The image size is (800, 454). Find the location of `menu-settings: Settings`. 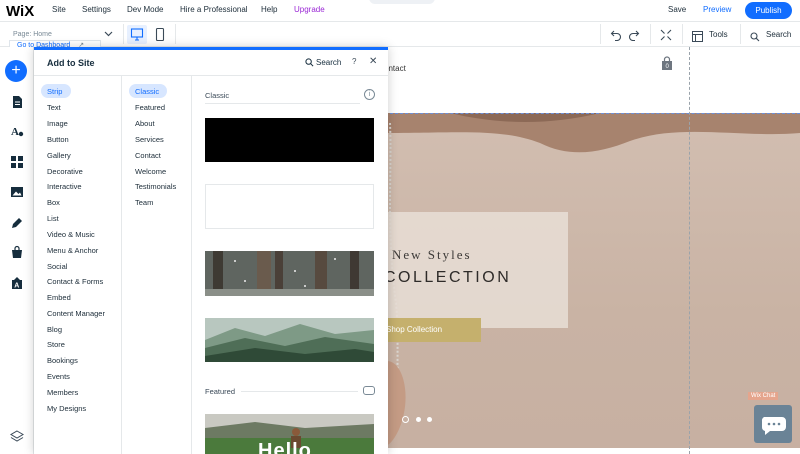

menu-settings: Settings is located at coordinates (96, 9).